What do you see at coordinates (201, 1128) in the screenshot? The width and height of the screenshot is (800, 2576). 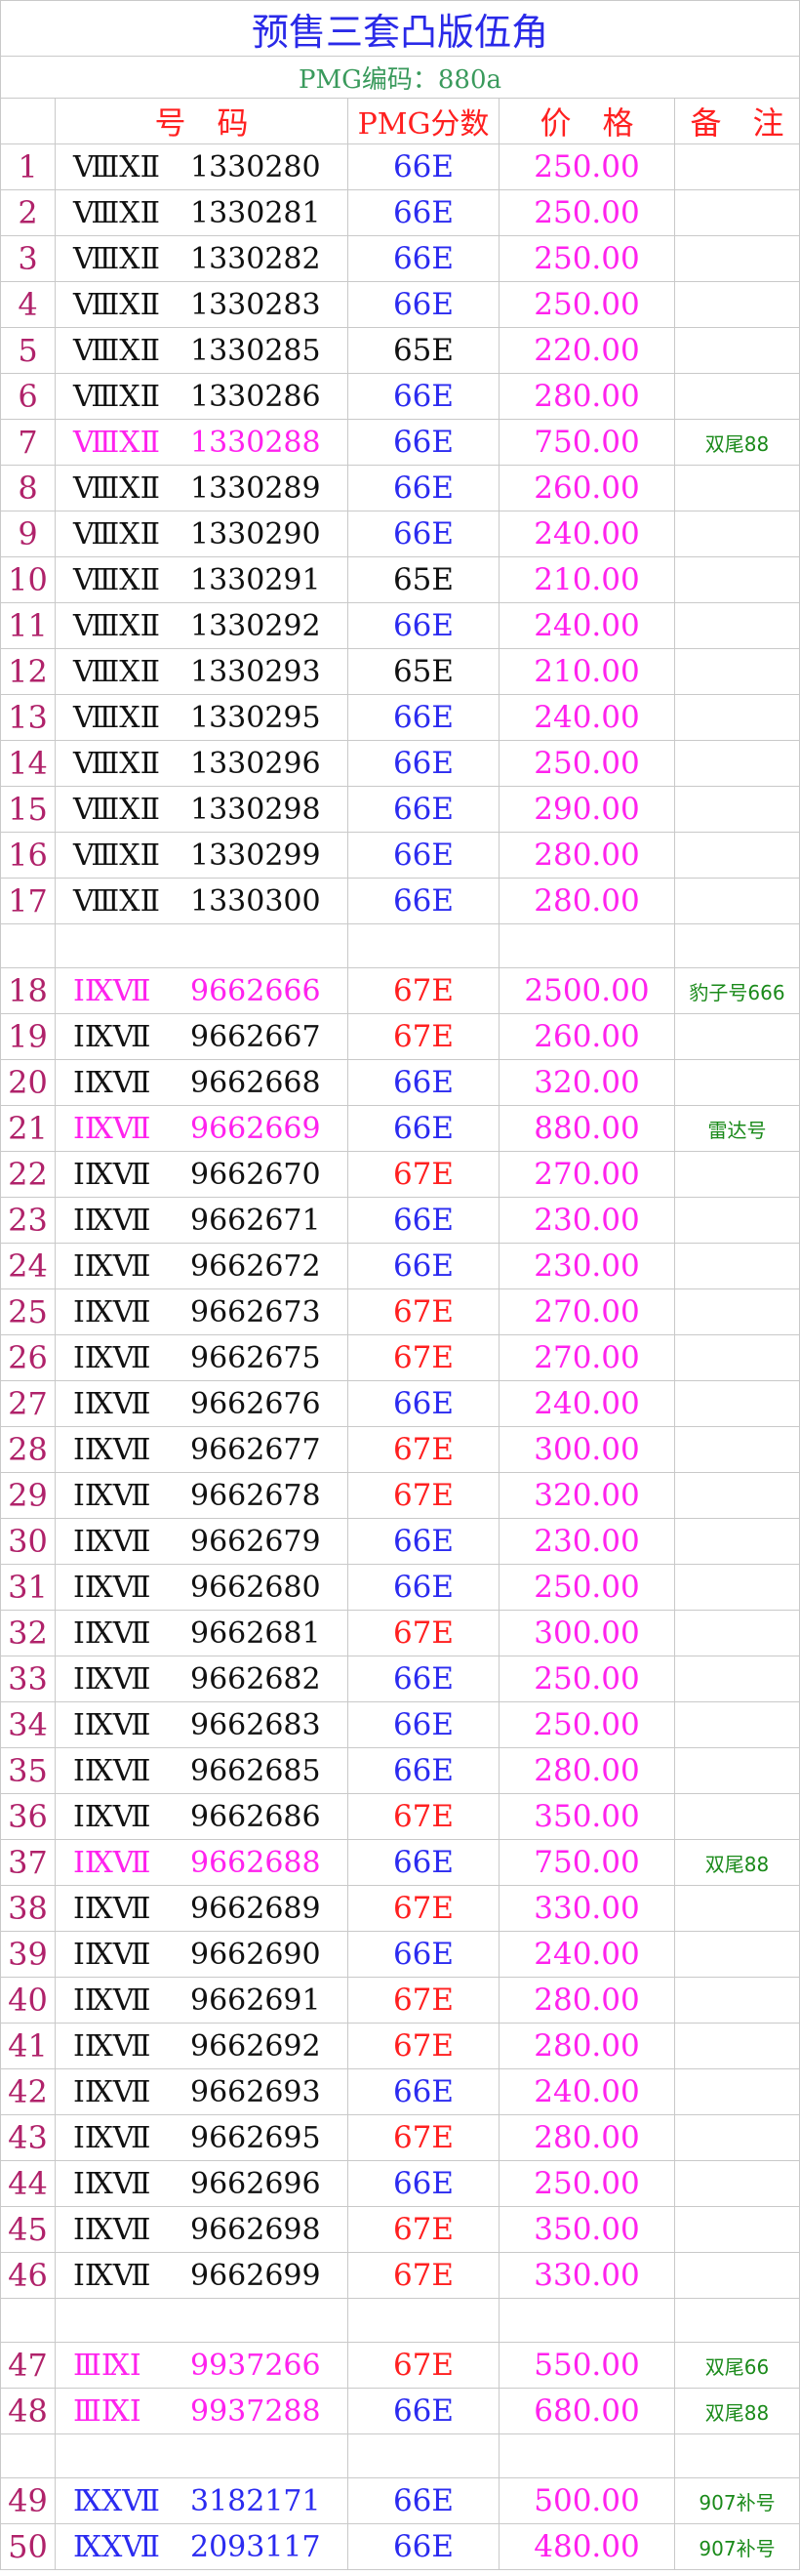 I see `banknote-code: ⅠⅨⅦ 9662669` at bounding box center [201, 1128].